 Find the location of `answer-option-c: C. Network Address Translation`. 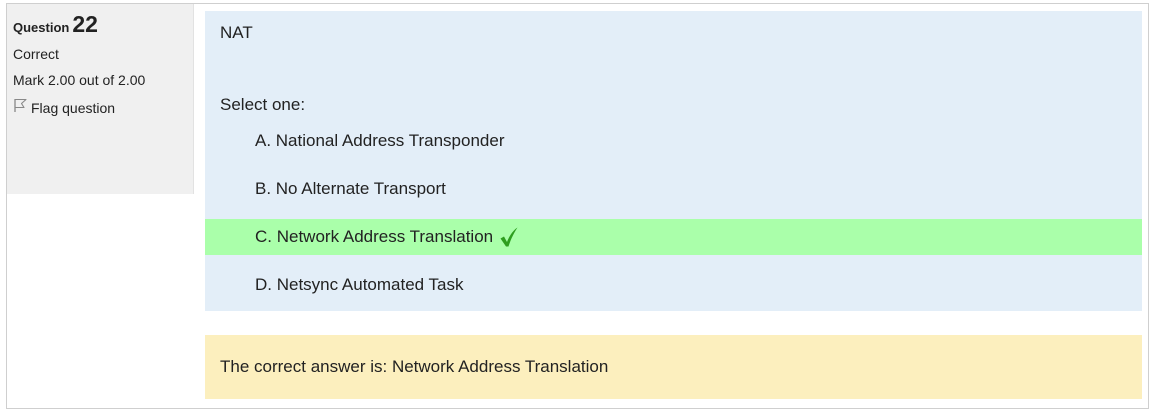

answer-option-c: C. Network Address Translation is located at coordinates (673, 237).